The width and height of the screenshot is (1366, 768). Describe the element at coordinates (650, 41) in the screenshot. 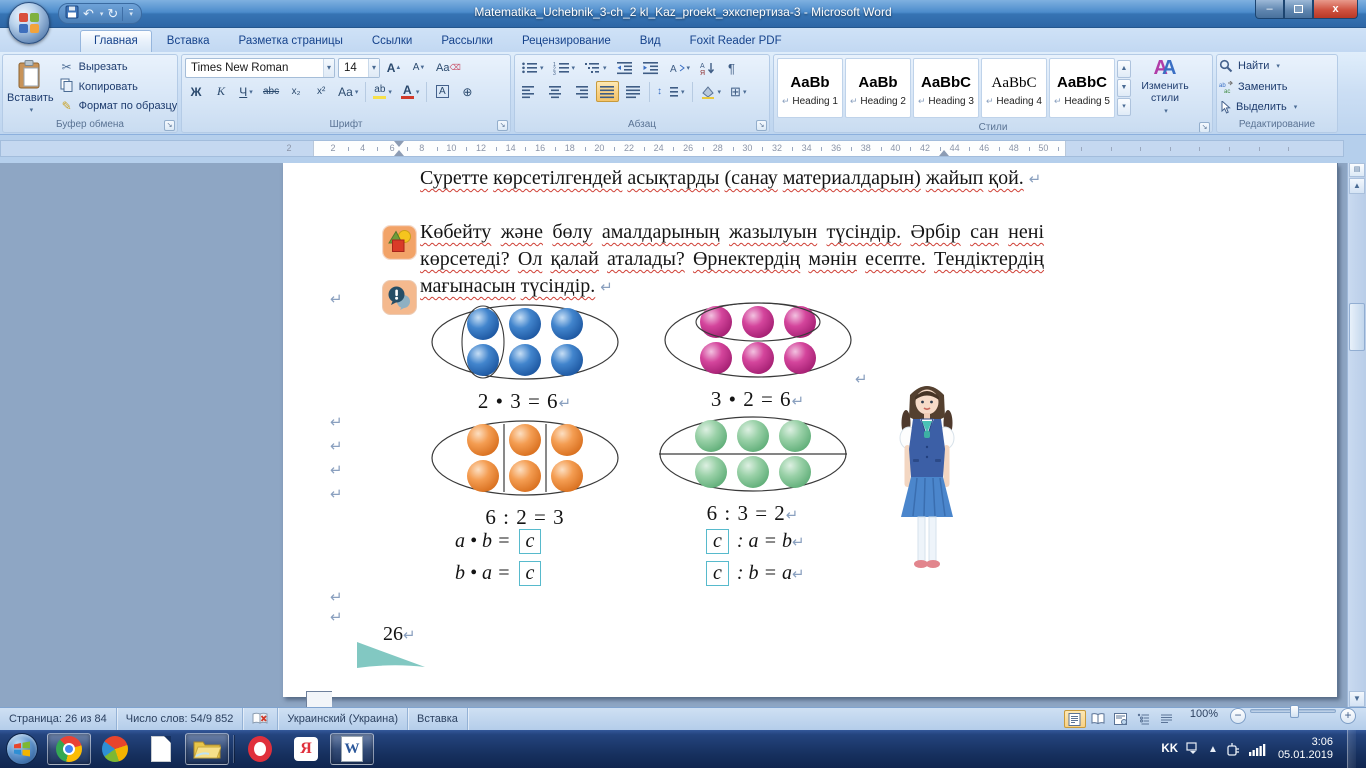

I see `tab-вид: Вид` at that location.